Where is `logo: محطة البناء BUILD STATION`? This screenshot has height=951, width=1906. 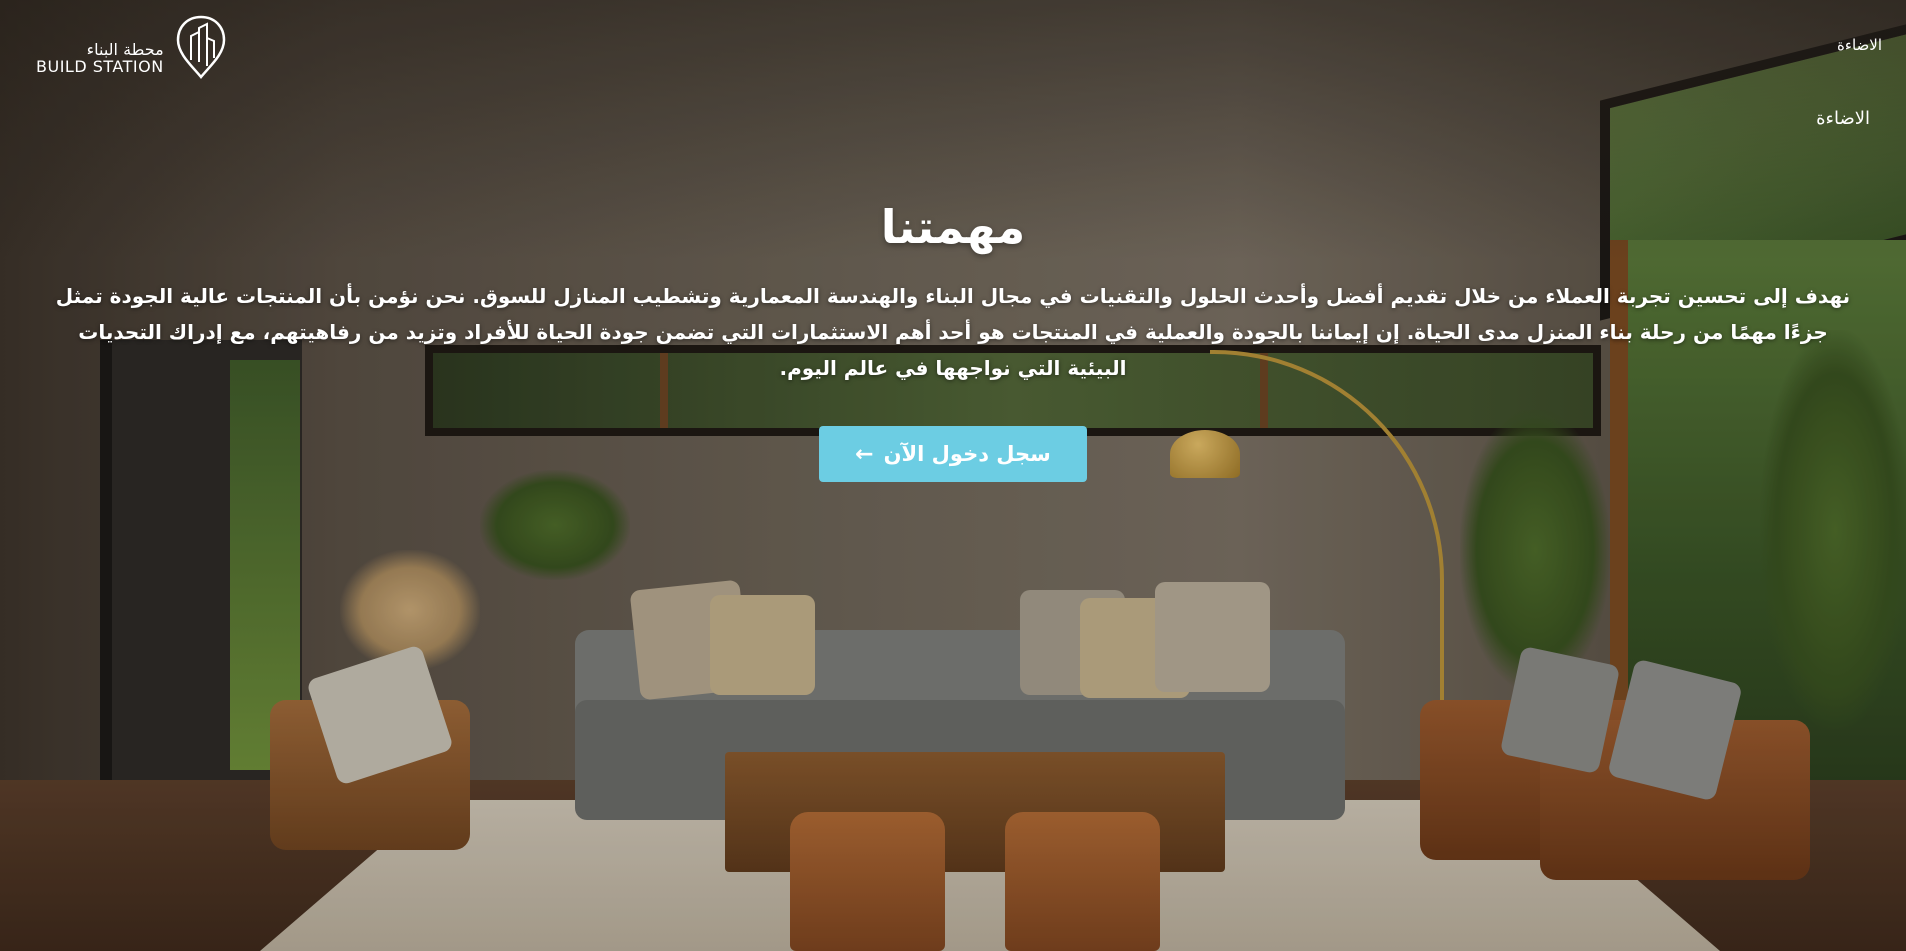 logo: محطة البناء BUILD STATION is located at coordinates (132, 45).